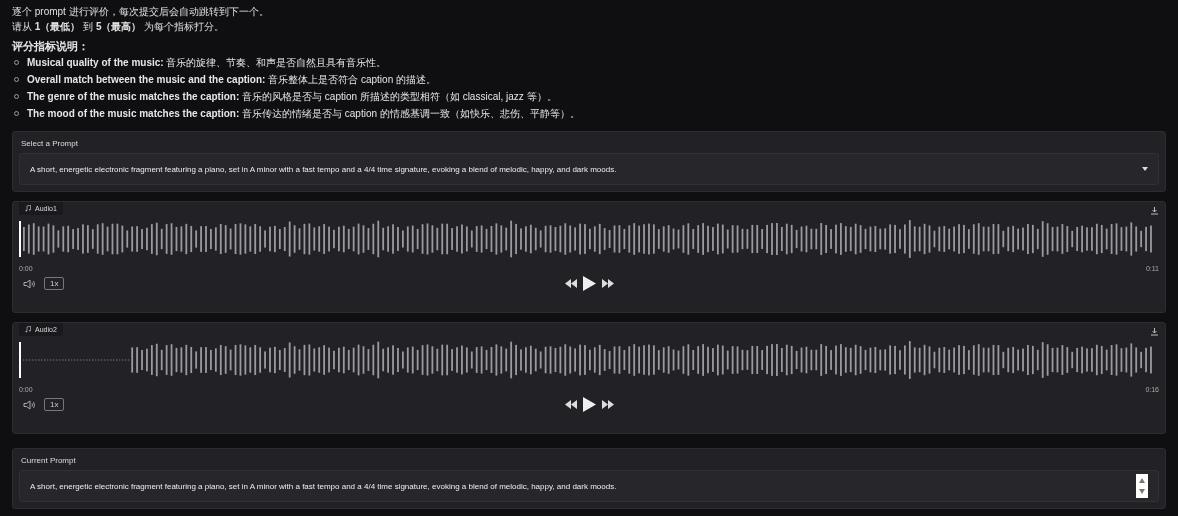 The image size is (1178, 516). Describe the element at coordinates (589, 169) in the screenshot. I see `prompt-dropdown: A short, energetic electronic fragment featuring a piano, set in A minor with a fast tempo and a 4/4 time signature, evoking a blend of melodic, happy, and dark moods.` at that location.